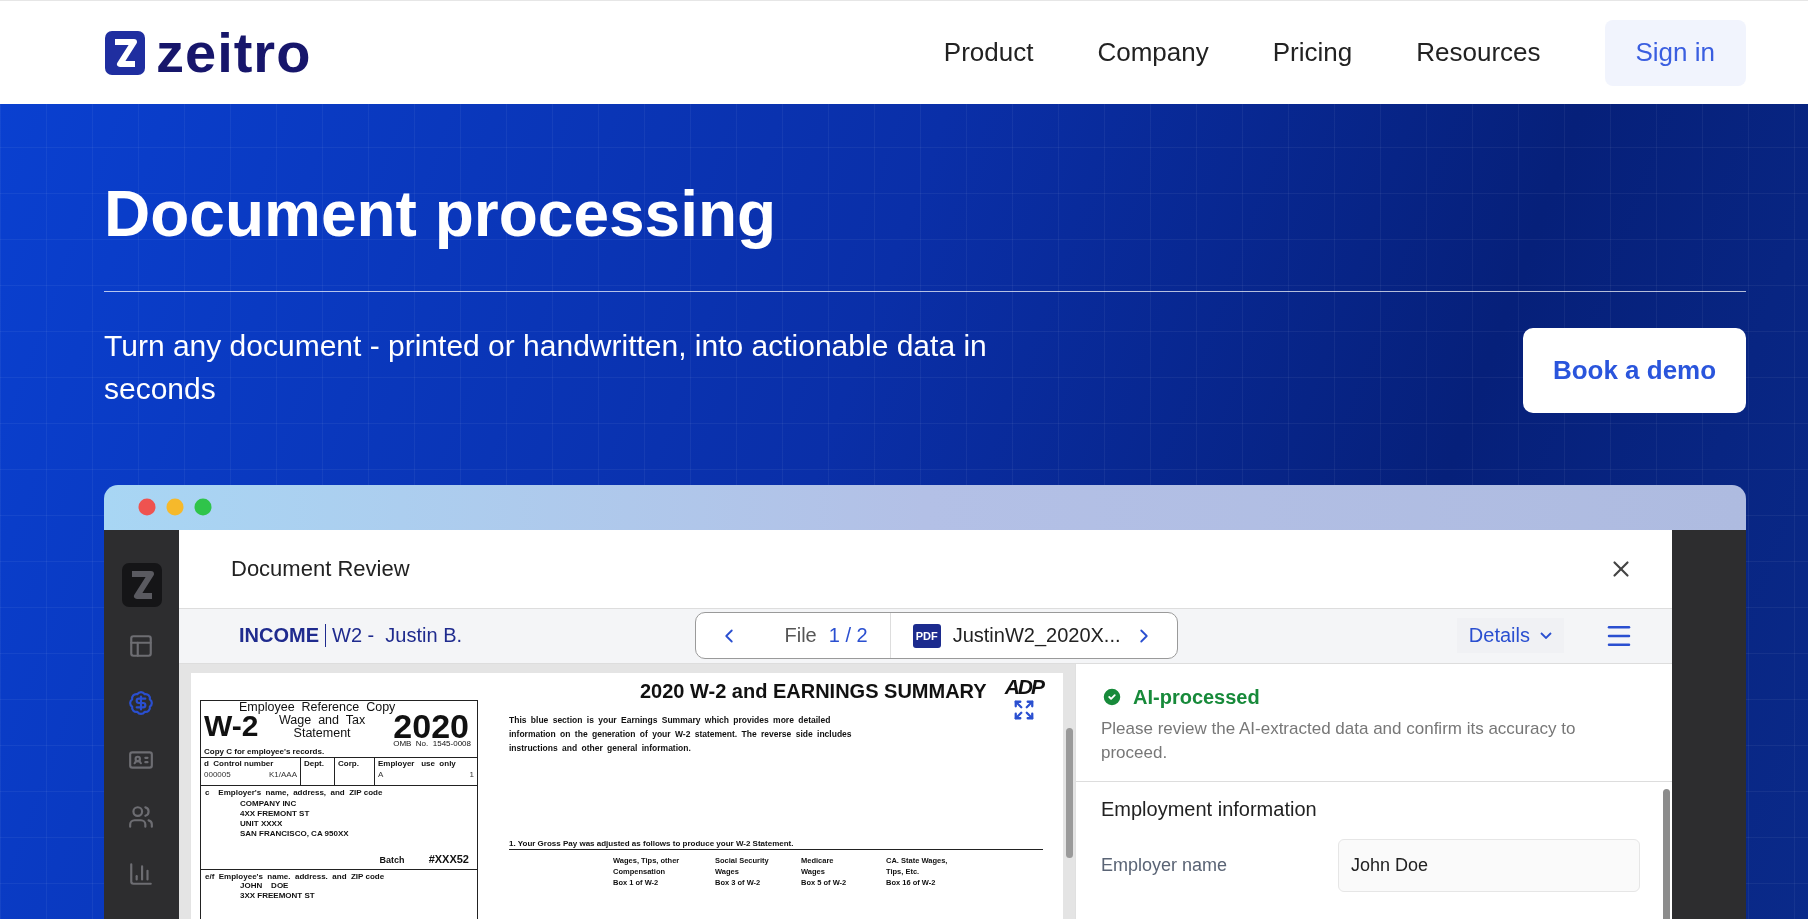  Describe the element at coordinates (681, 734) in the screenshot. I see `intro-paragraph: This blue section is your Earnings Summary which provides more detailed information on the generation of your W-2 statement. The reverse side includes instructions and other general information.` at that location.